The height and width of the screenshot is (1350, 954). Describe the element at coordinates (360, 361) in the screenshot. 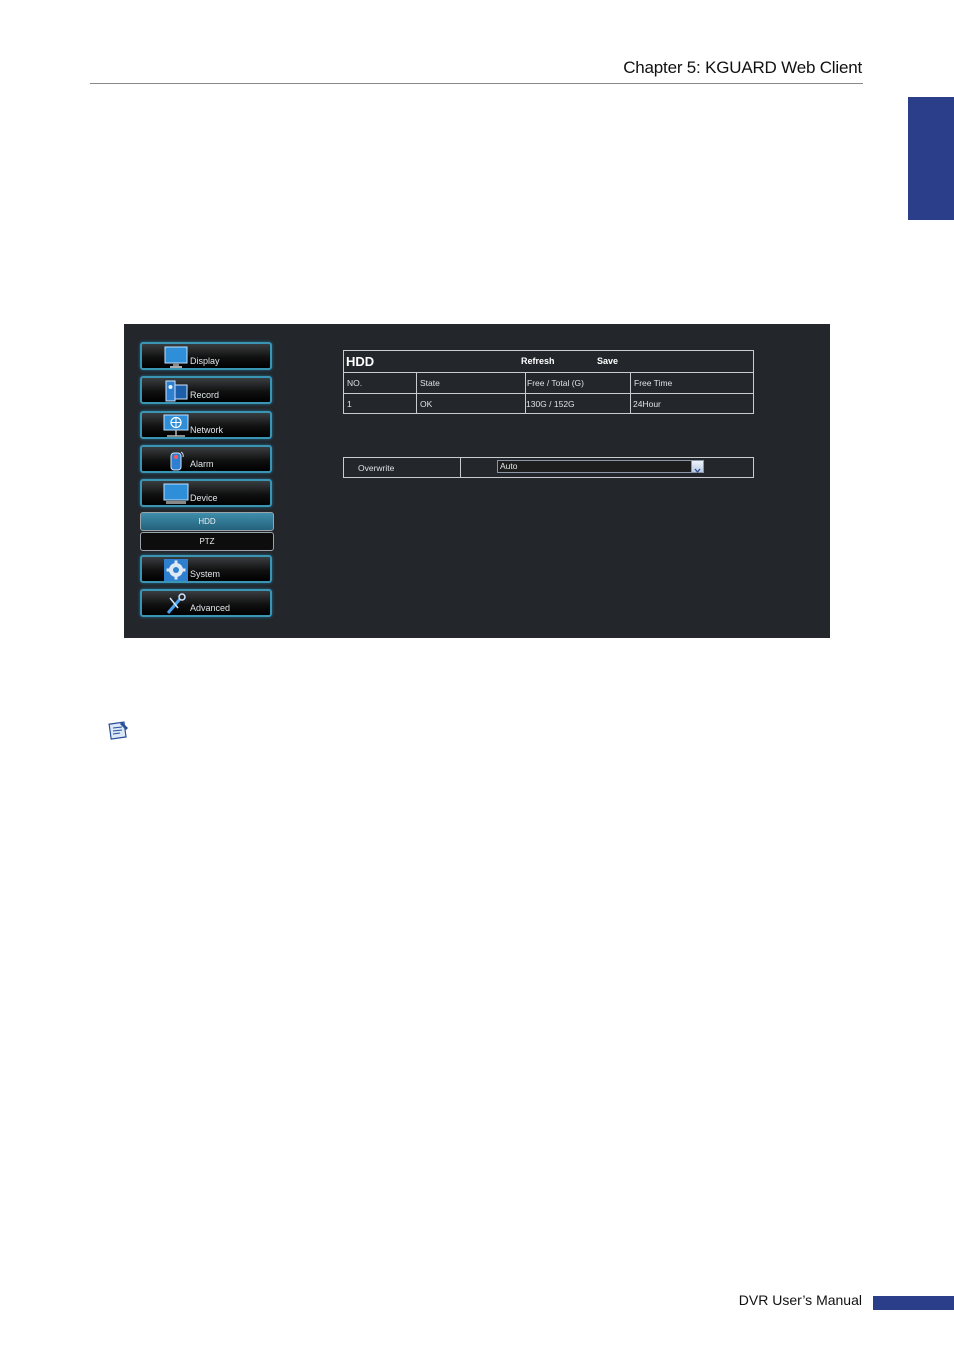

I see `hdd-title: HDD` at that location.